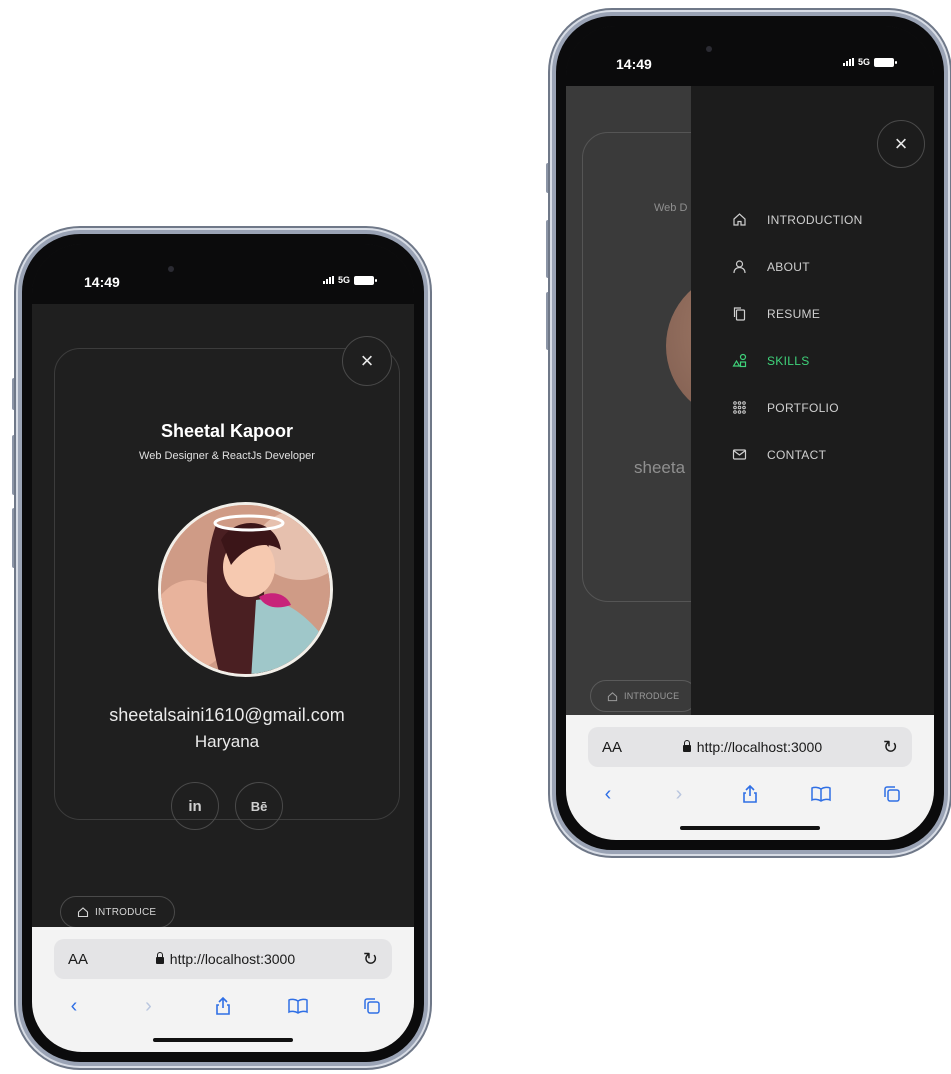 The height and width of the screenshot is (1074, 951). I want to click on linkedin-button: in, so click(195, 806).